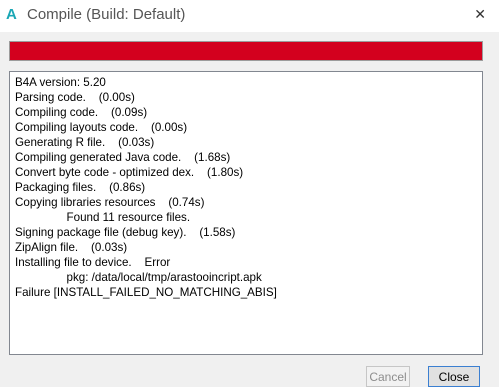  Describe the element at coordinates (71, 247) in the screenshot. I see `log-line: ZipAlign file. (0.03s)` at that location.